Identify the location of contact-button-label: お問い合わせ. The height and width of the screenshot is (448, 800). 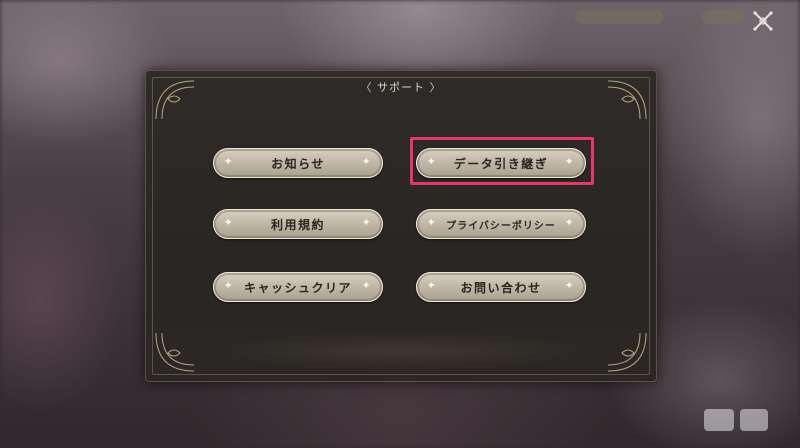
(501, 287).